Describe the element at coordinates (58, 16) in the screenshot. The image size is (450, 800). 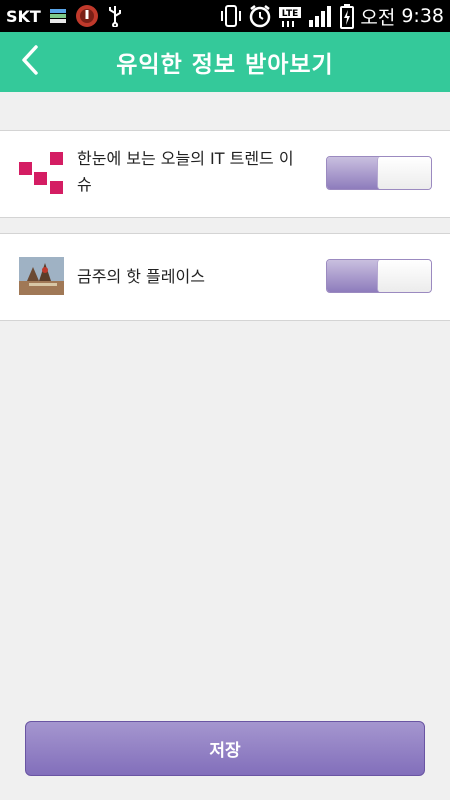
I see `sim-icon` at that location.